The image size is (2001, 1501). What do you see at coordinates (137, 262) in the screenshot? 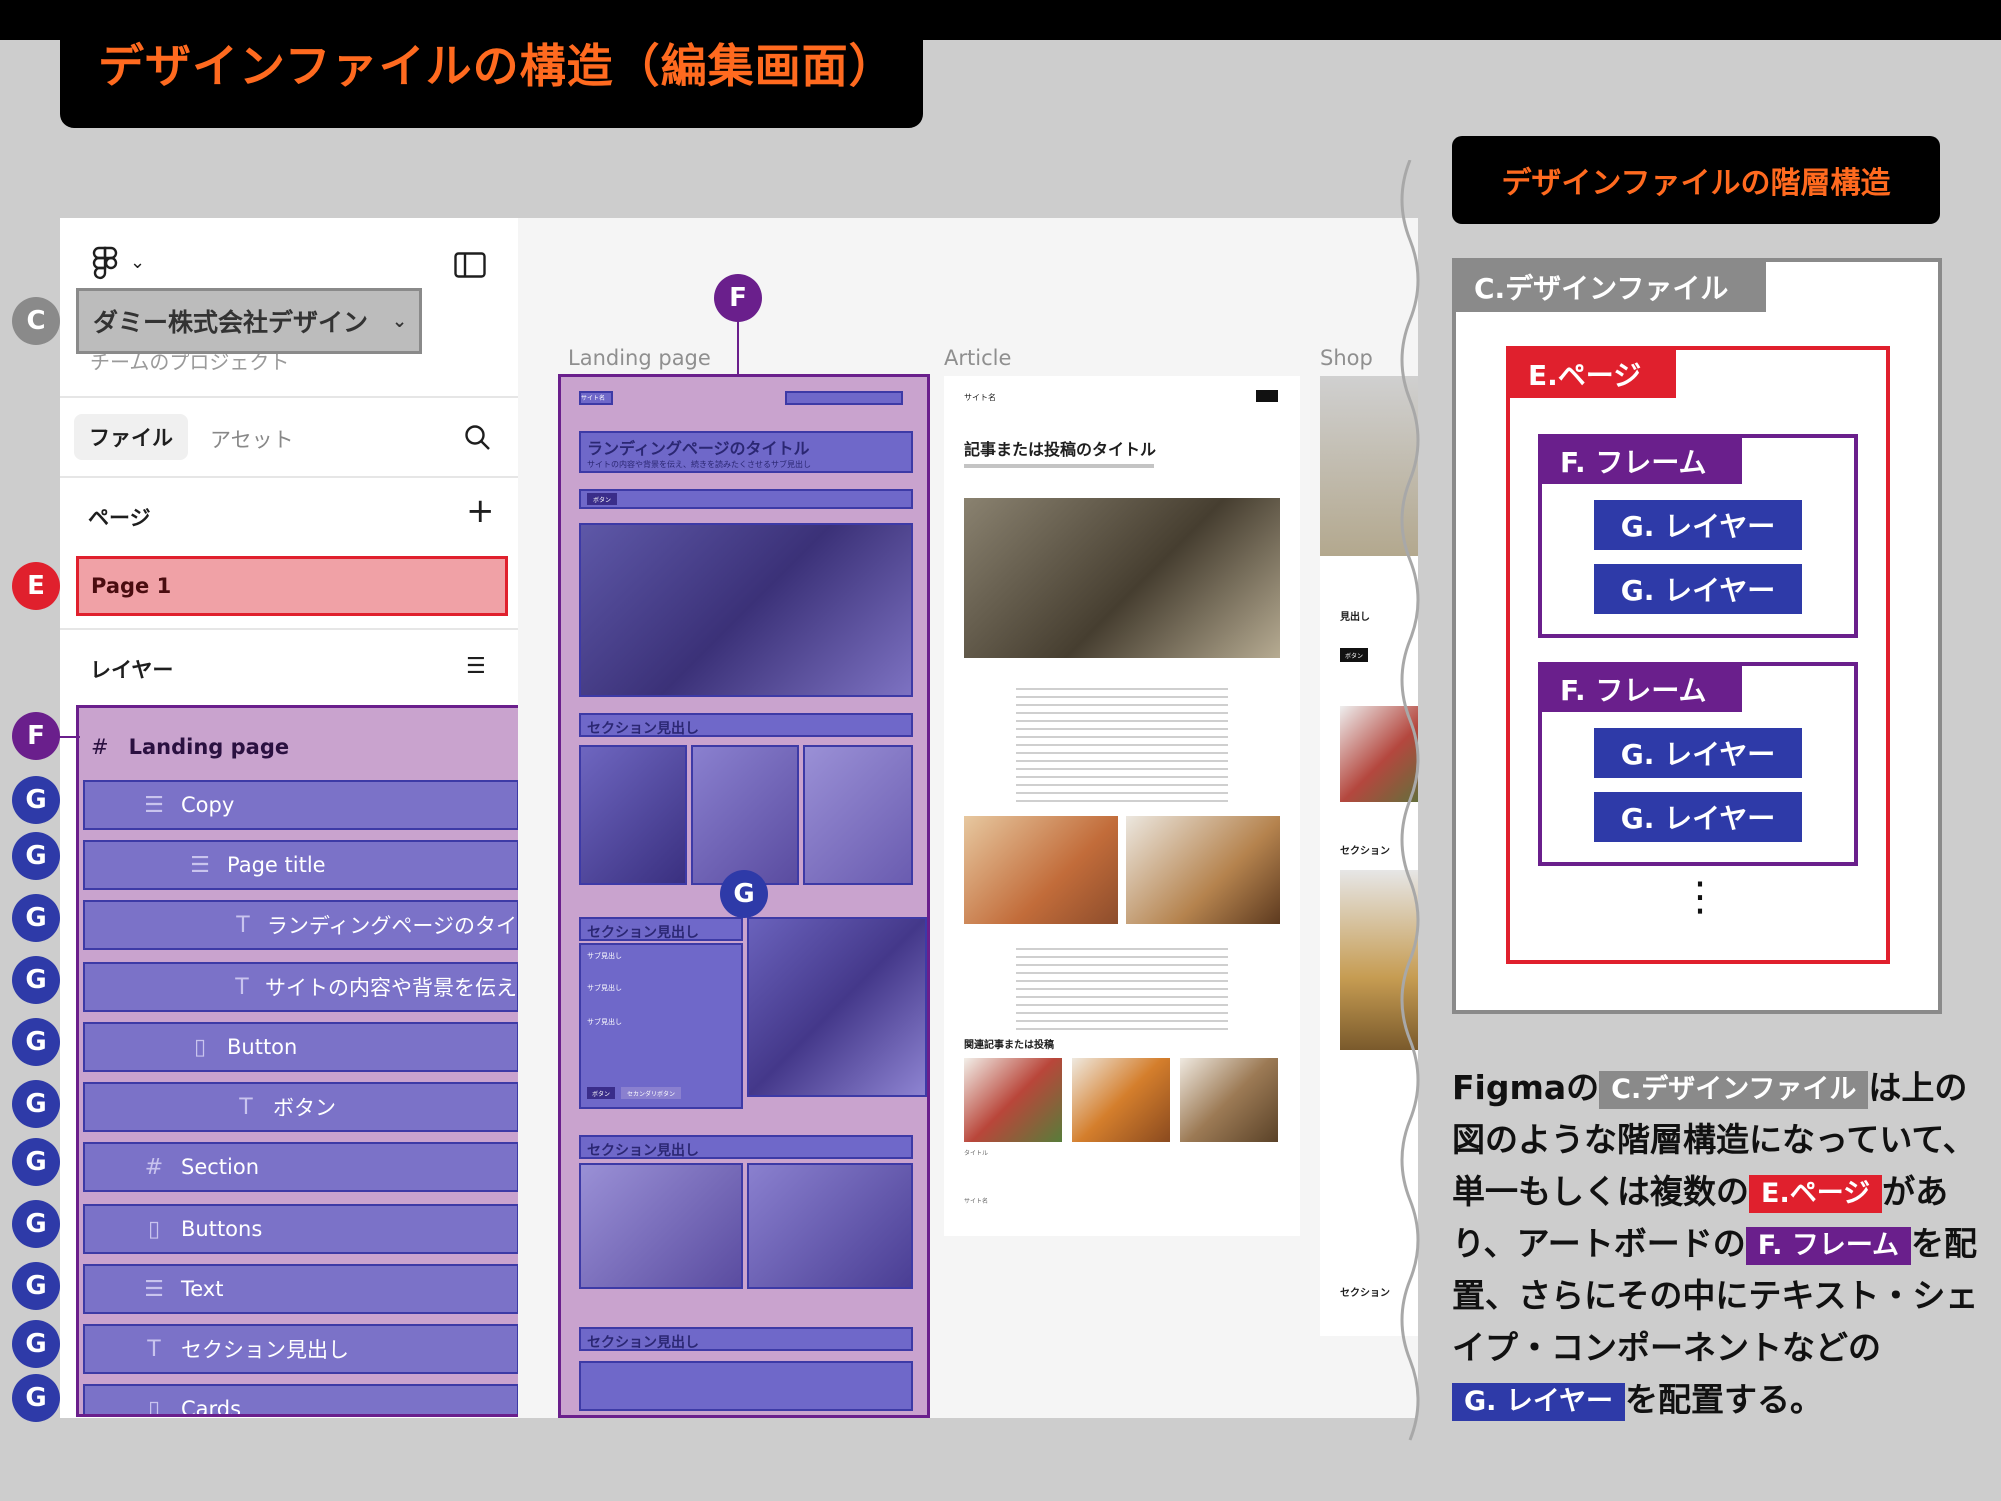
I see `chevron-down-icon: ⌄` at bounding box center [137, 262].